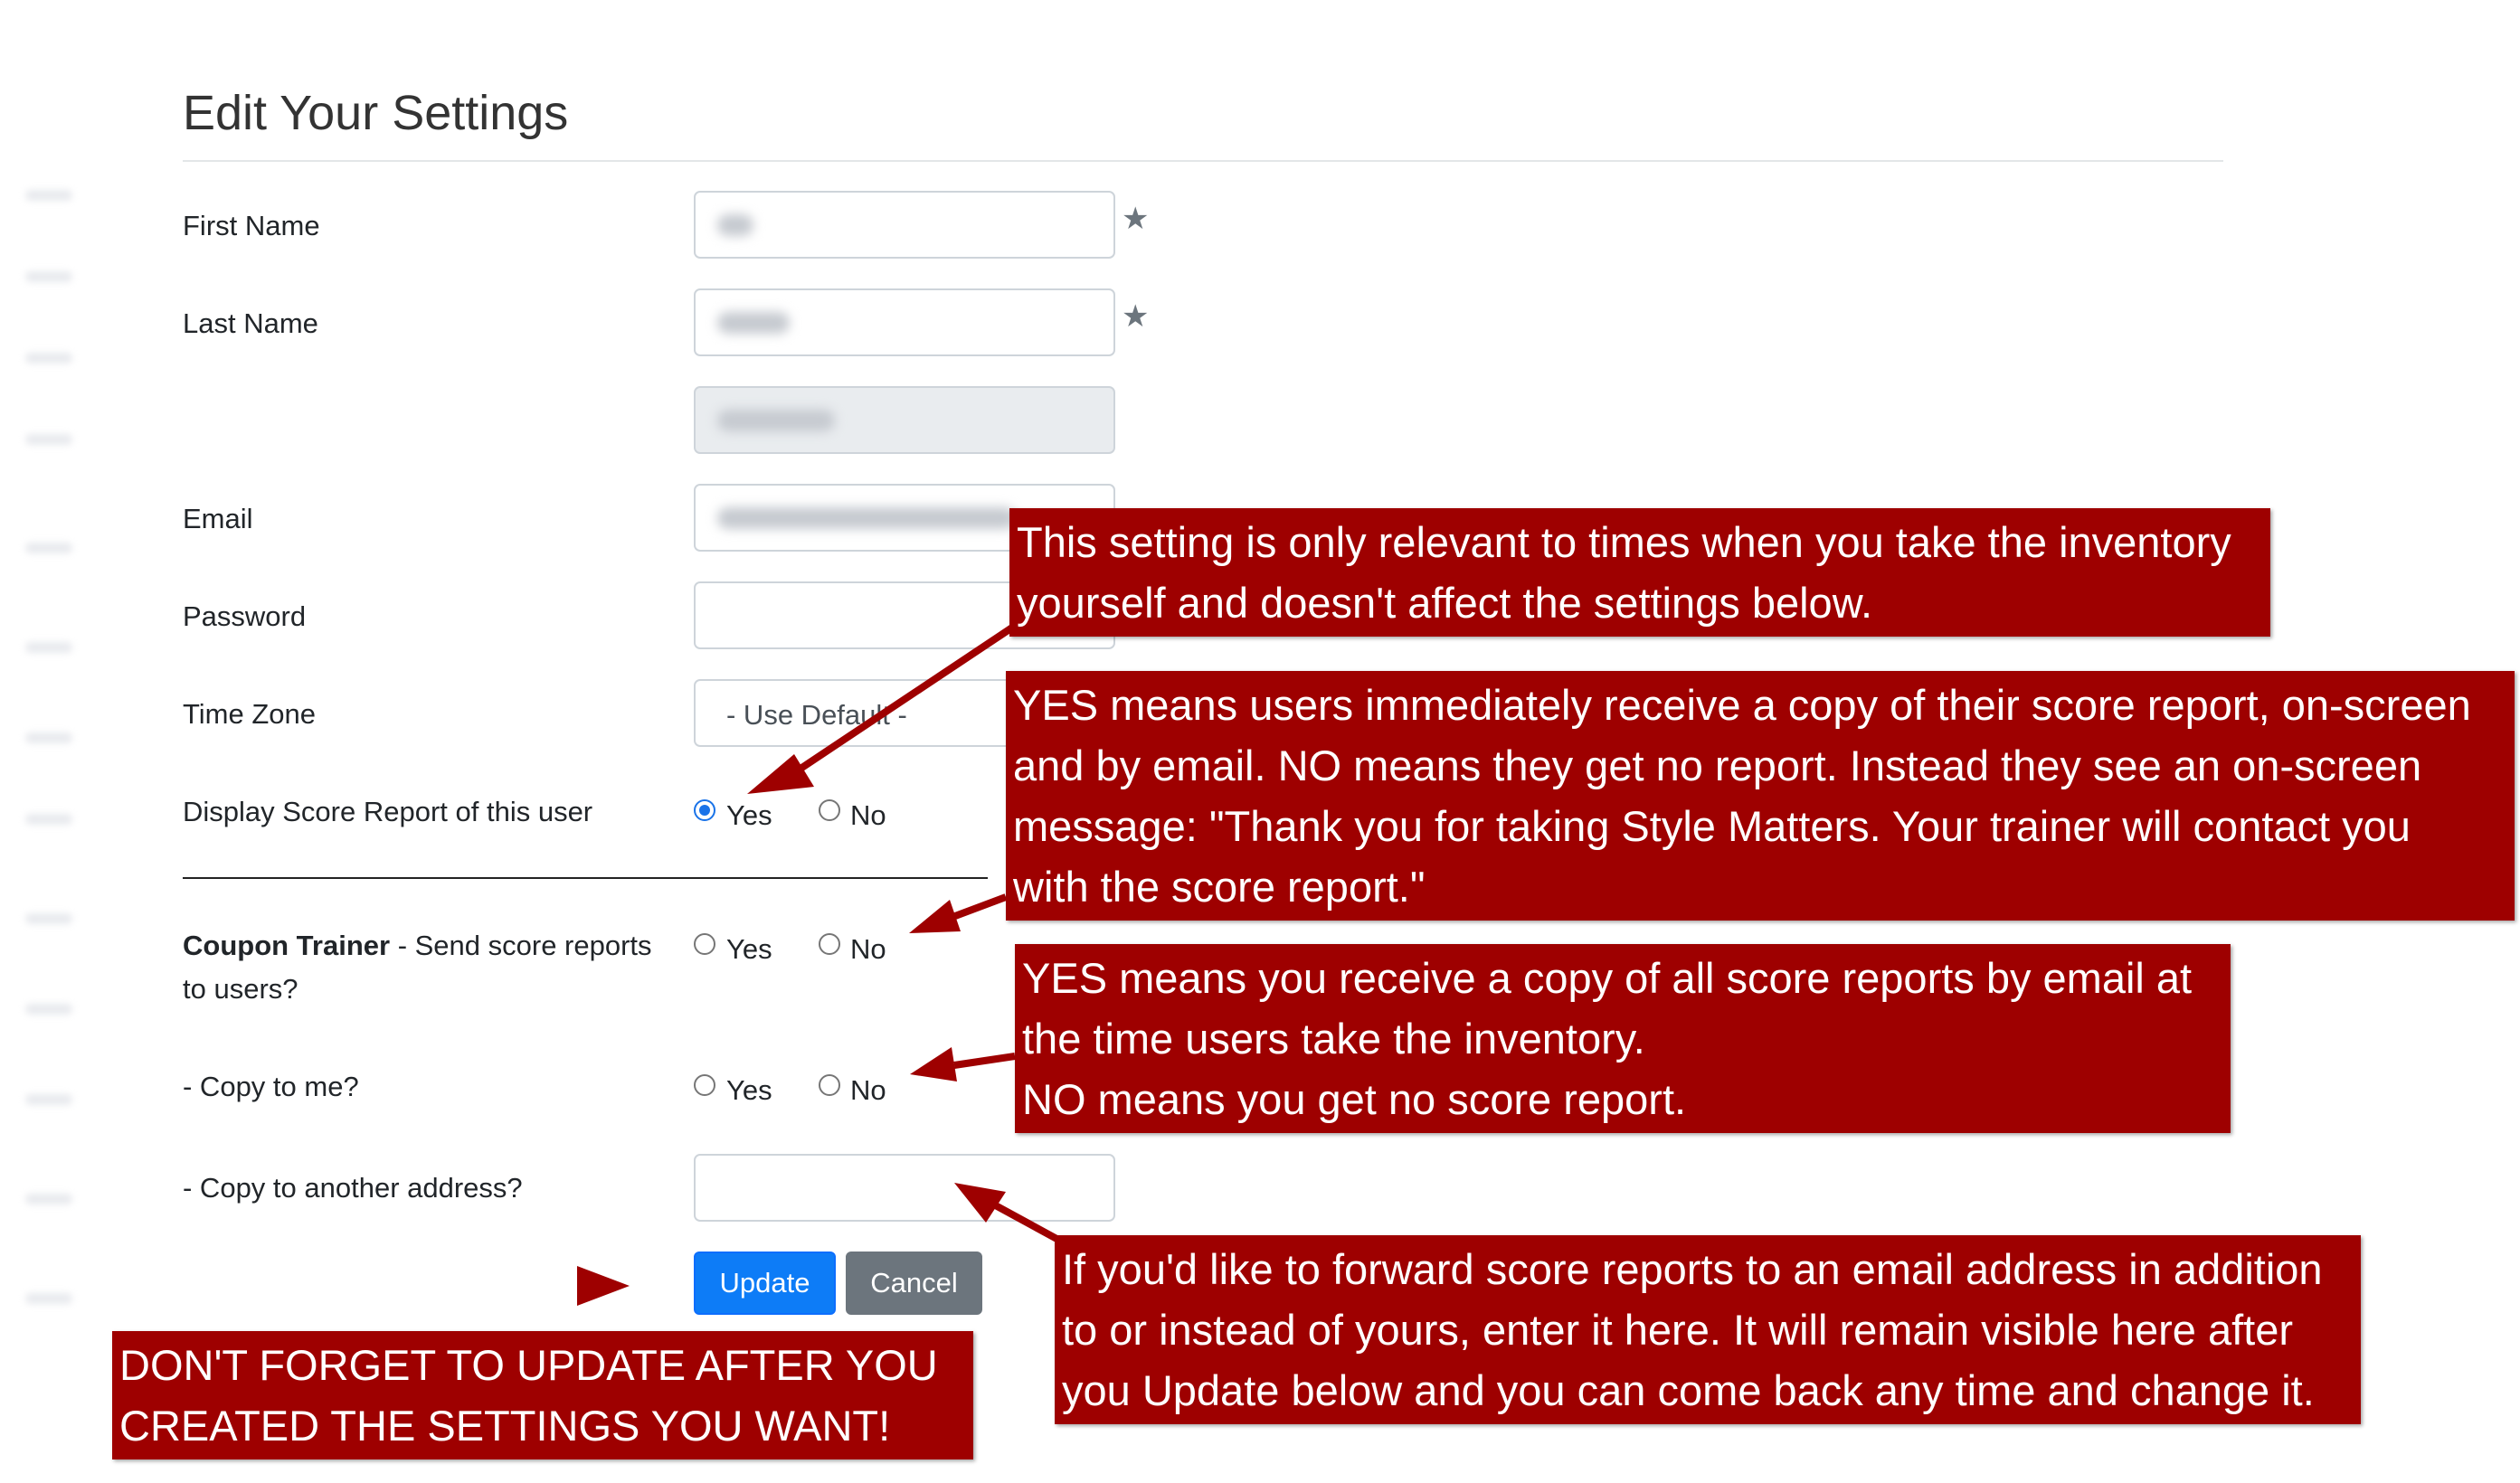 The image size is (2520, 1483). I want to click on arrow-note2, so click(977, 907).